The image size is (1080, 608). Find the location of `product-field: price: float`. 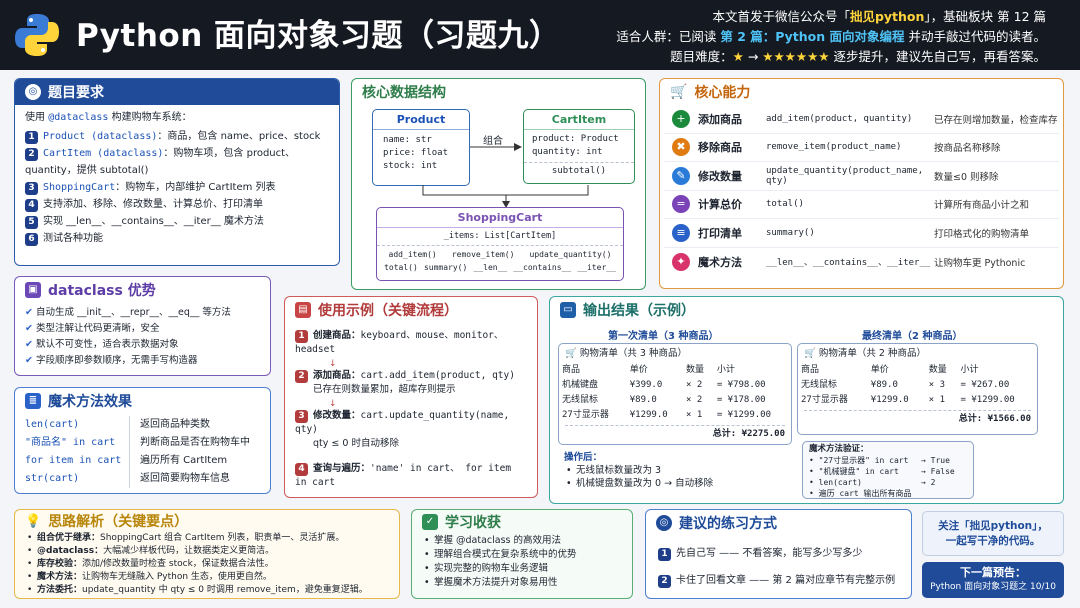

product-field: price: float is located at coordinates (416, 153).